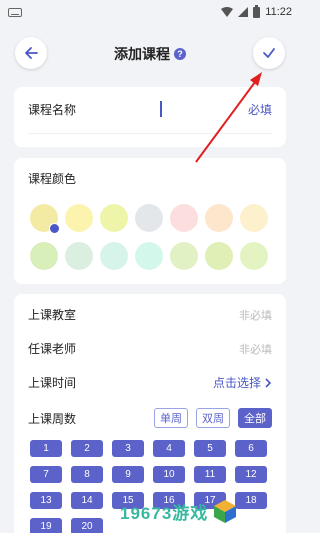 The height and width of the screenshot is (533, 320). Describe the element at coordinates (150, 314) in the screenshot. I see `classroom-row: 上课教室 非必填` at that location.